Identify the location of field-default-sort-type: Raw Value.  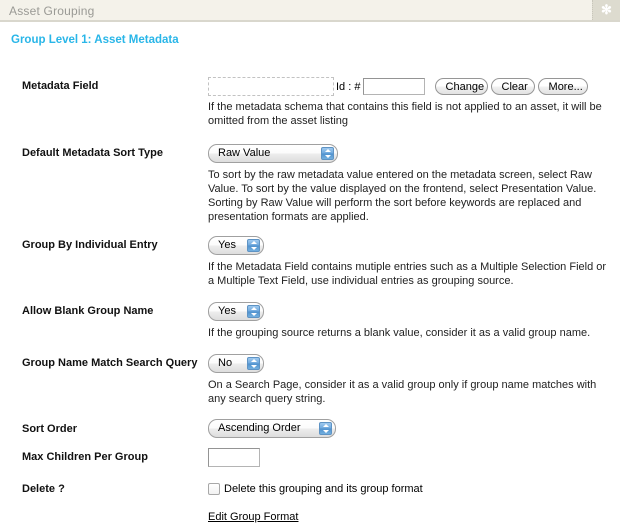
(273, 153).